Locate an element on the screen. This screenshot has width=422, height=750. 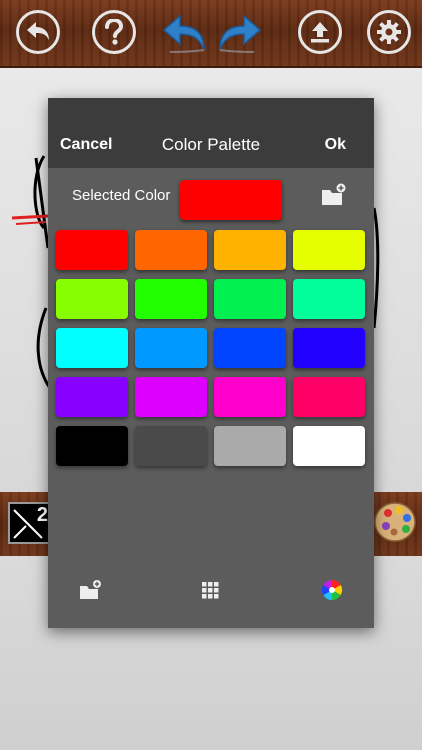
redo-icon is located at coordinates (240, 33).